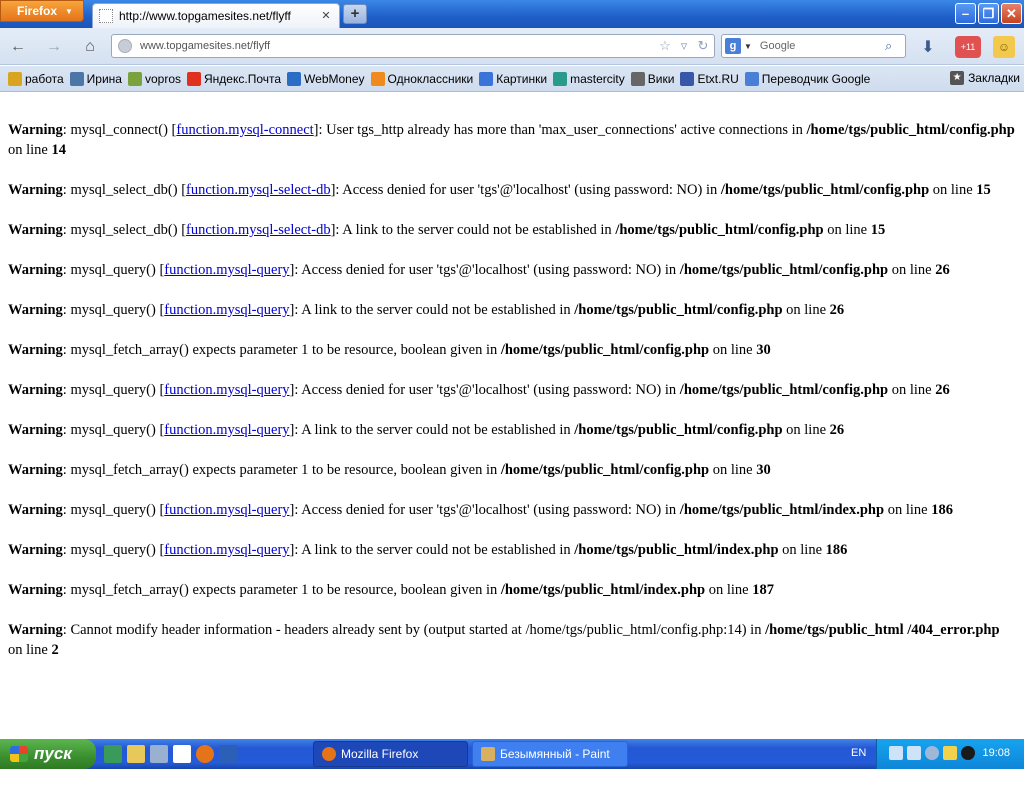  Describe the element at coordinates (942, 270) in the screenshot. I see `line-number: 26` at that location.